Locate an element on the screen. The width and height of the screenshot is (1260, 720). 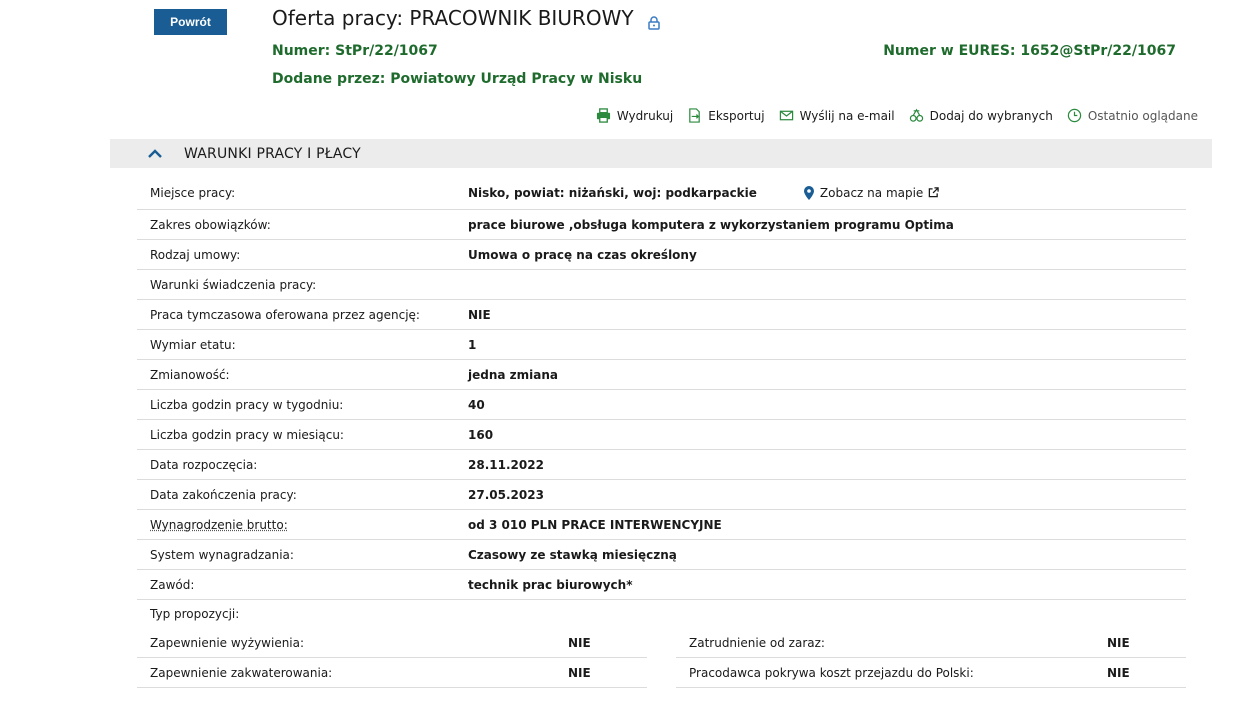
offer-number-label: Numer: is located at coordinates (301, 51).